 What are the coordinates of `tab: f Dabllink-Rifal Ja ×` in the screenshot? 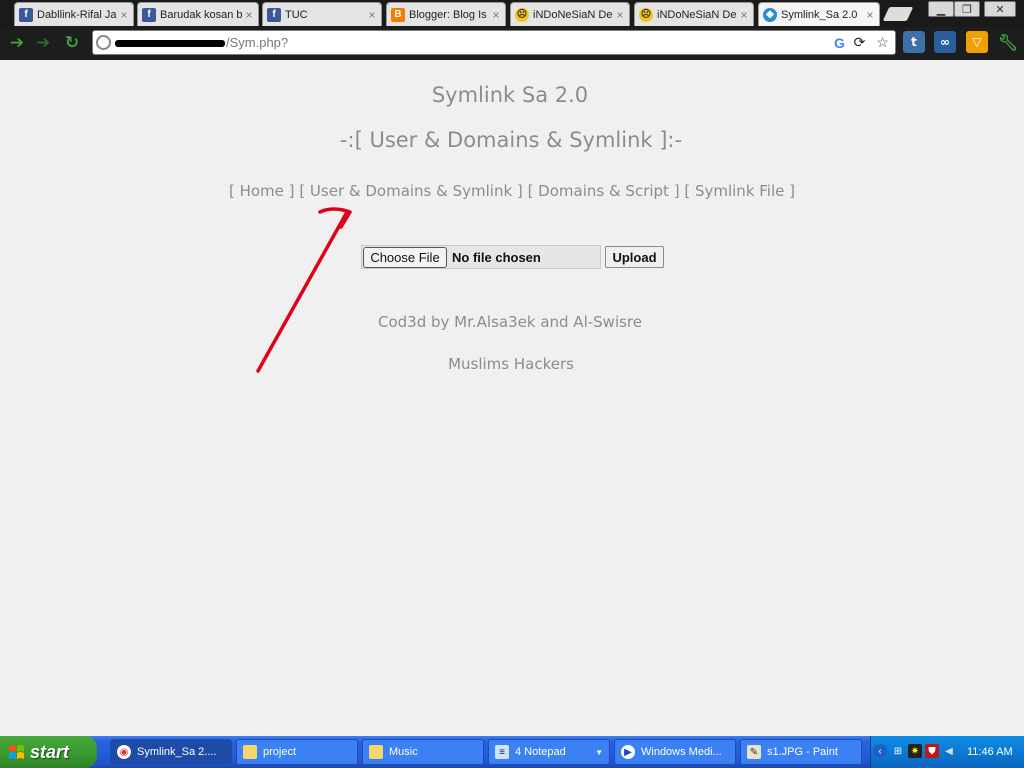 It's located at (74, 14).